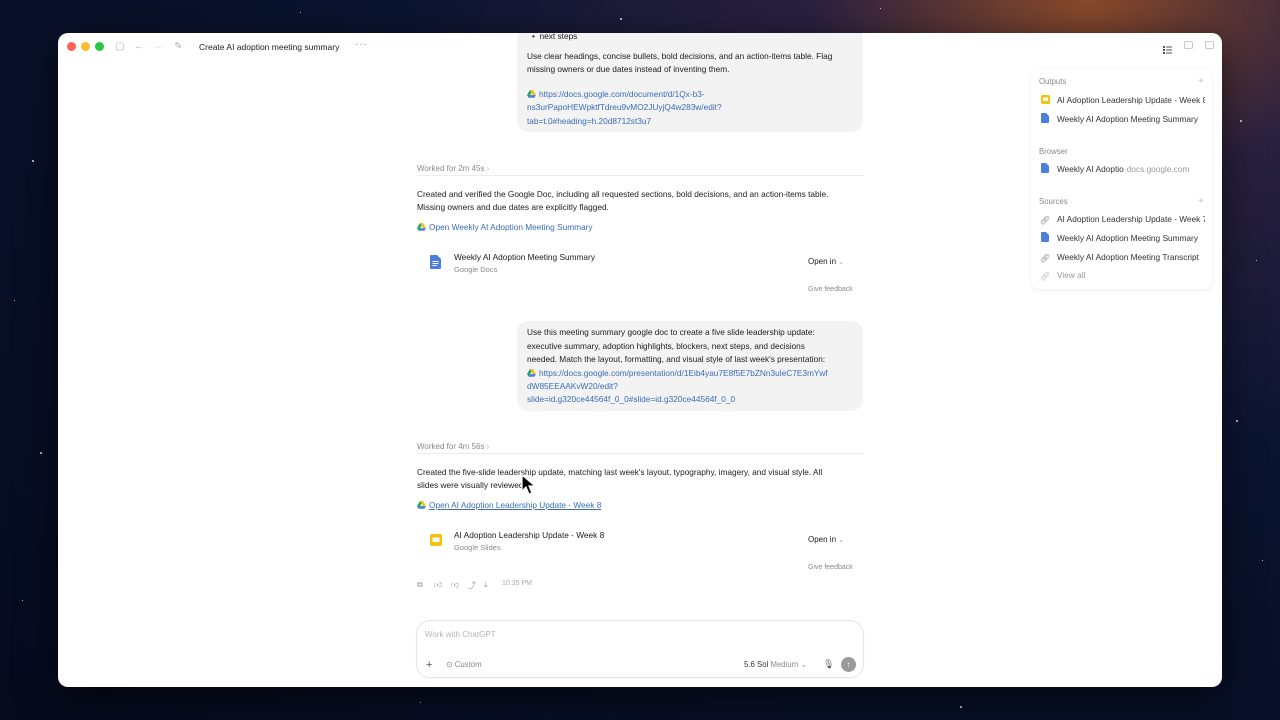 This screenshot has height=720, width=1280. Describe the element at coordinates (505, 227) in the screenshot. I see `open-doc-link: Open Weekly AI Adoption Meeting Summary` at that location.